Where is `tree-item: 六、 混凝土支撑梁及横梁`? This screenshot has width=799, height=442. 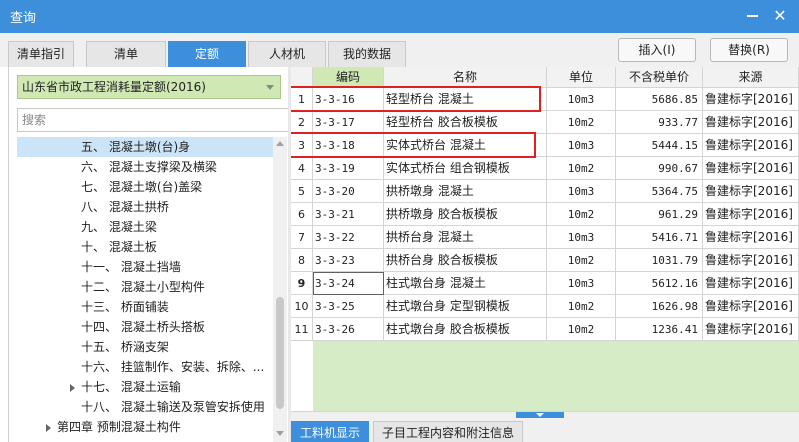
tree-item: 六、 混凝土支撑梁及横梁 is located at coordinates (149, 167).